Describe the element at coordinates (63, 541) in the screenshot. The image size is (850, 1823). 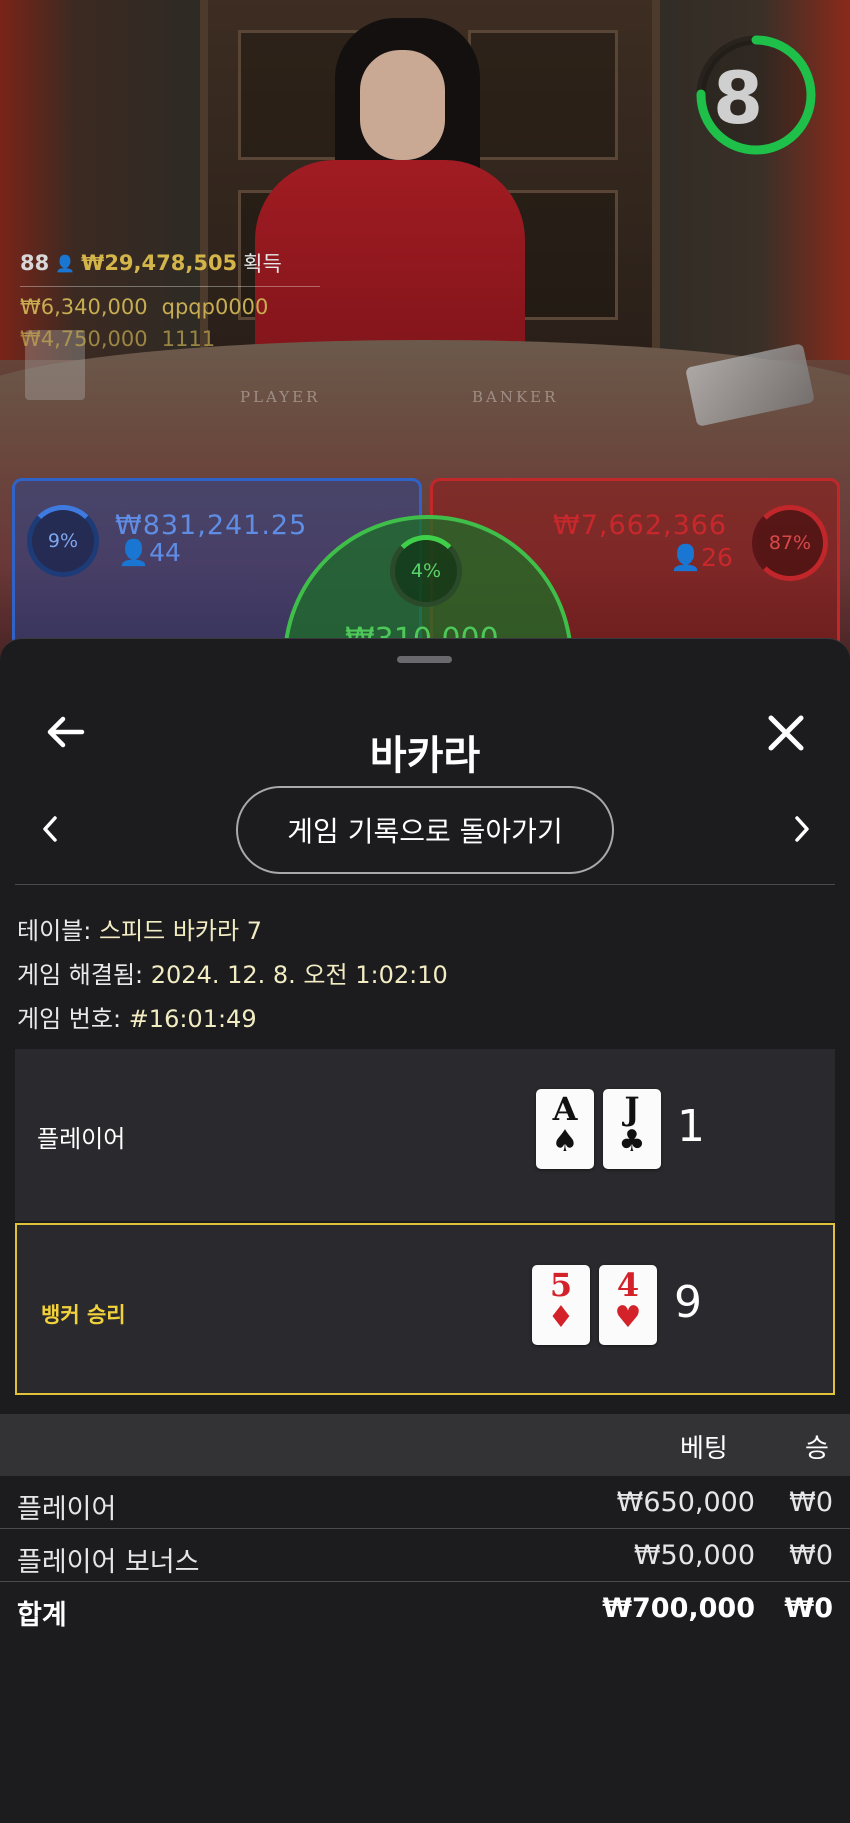
I see `player-percent-ring: 9%` at that location.